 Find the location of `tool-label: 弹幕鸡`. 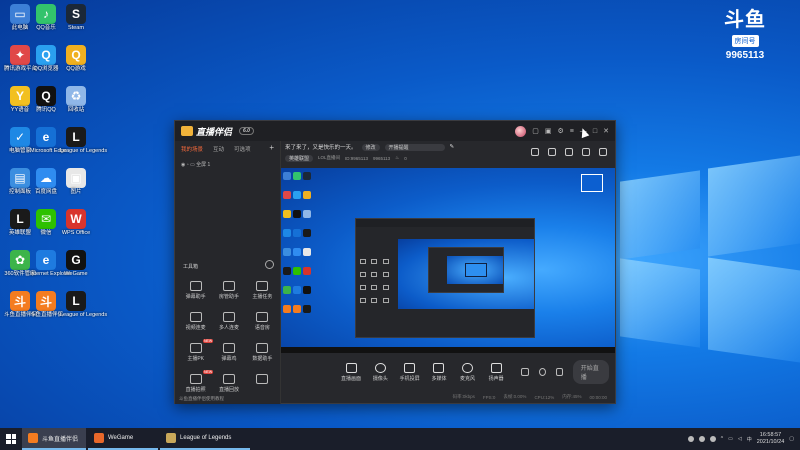

tool-label: 弹幕鸡 is located at coordinates (229, 359).